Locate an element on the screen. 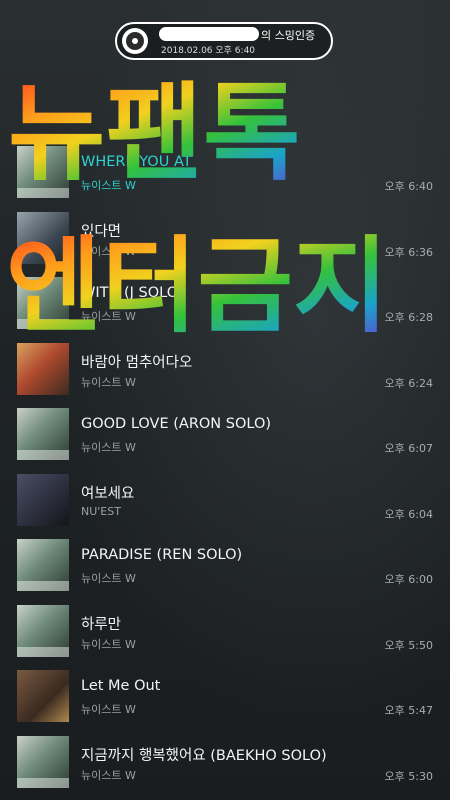 The height and width of the screenshot is (800, 450). track-row: PARADISE (REN SOLO) 뉴이스트 W 오후 6:00 is located at coordinates (225, 566).